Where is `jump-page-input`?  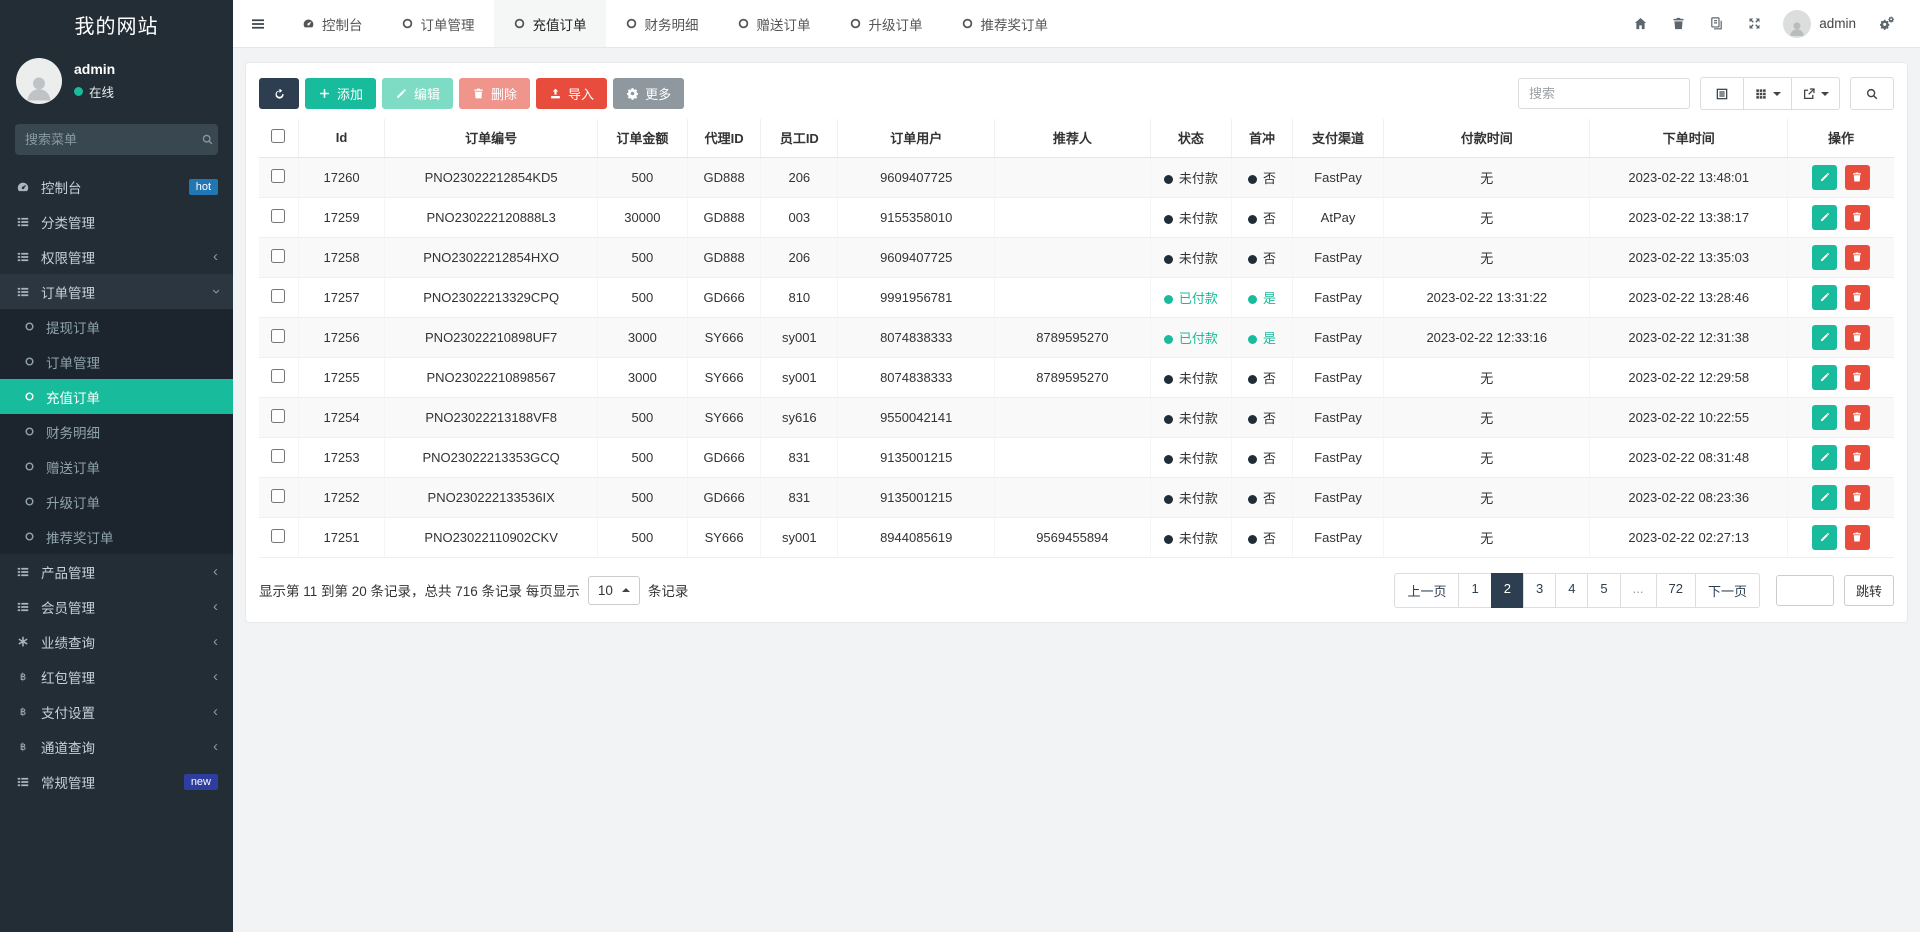
jump-page-input is located at coordinates (1804, 590).